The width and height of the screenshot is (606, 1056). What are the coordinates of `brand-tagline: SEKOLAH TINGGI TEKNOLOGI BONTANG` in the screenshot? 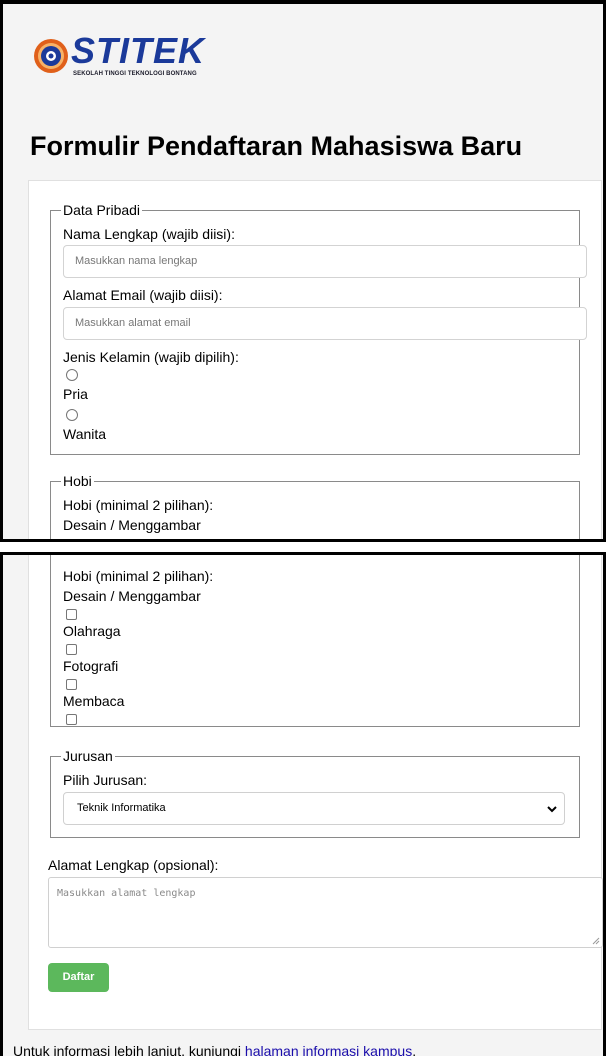 It's located at (135, 74).